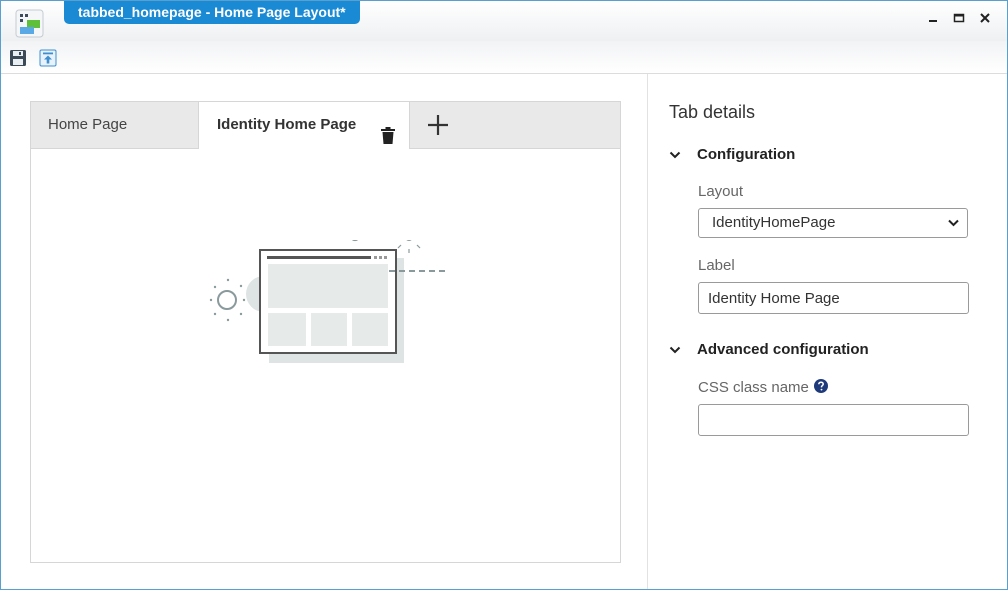 The height and width of the screenshot is (590, 1008). I want to click on window-controls, so click(959, 18).